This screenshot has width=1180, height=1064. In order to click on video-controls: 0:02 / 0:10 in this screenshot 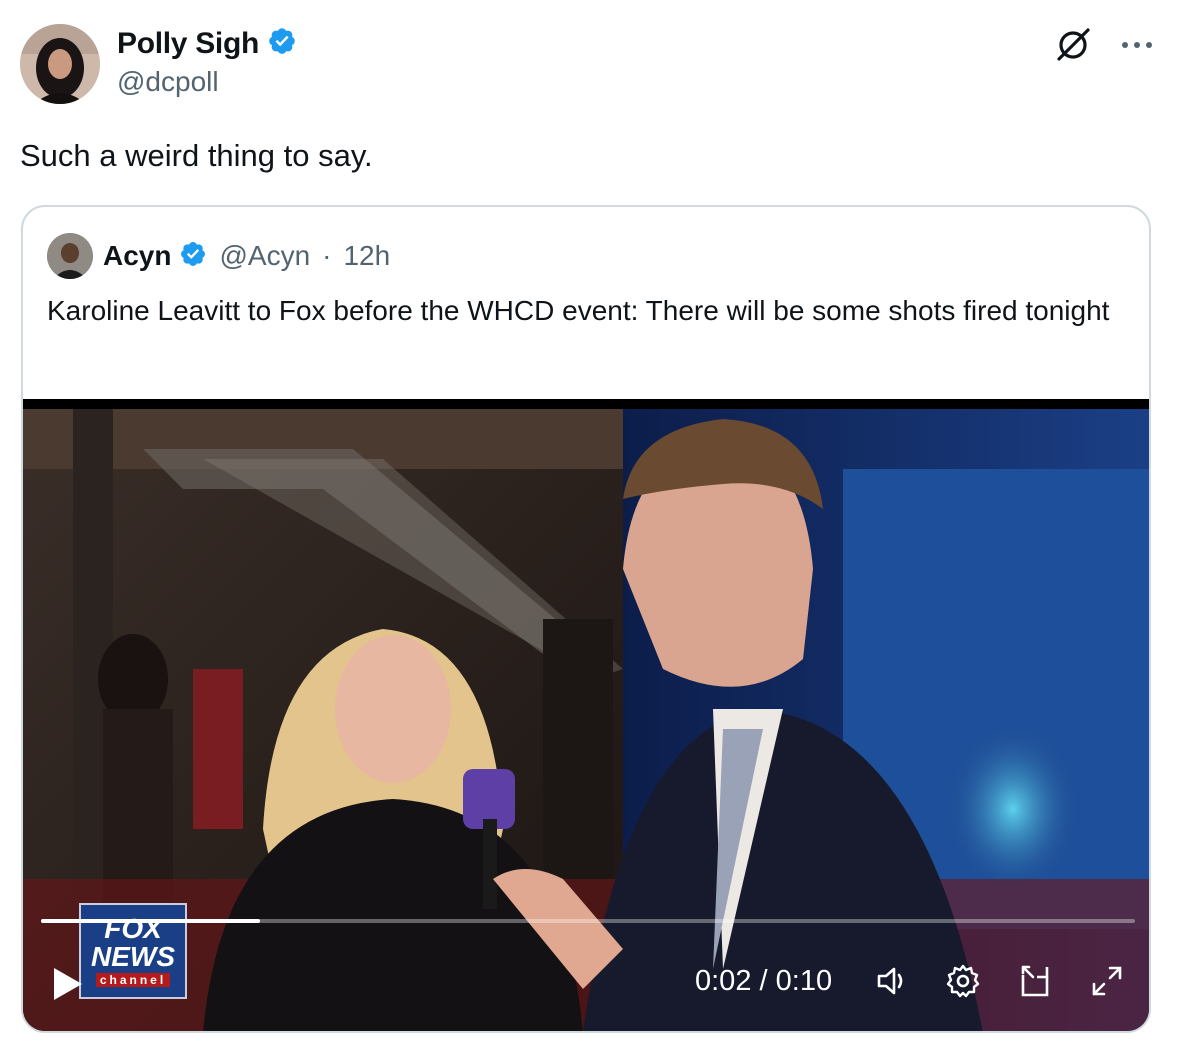, I will do `click(586, 984)`.